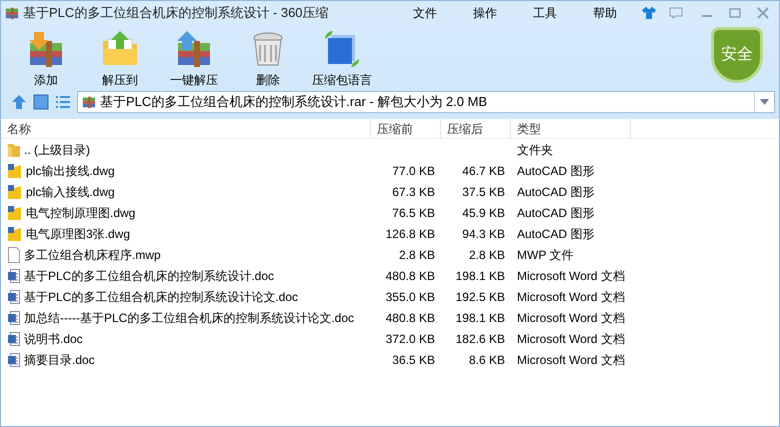 Image resolution: width=780 pixels, height=427 pixels. What do you see at coordinates (46, 57) in the screenshot?
I see `toolbar-button: 添加` at bounding box center [46, 57].